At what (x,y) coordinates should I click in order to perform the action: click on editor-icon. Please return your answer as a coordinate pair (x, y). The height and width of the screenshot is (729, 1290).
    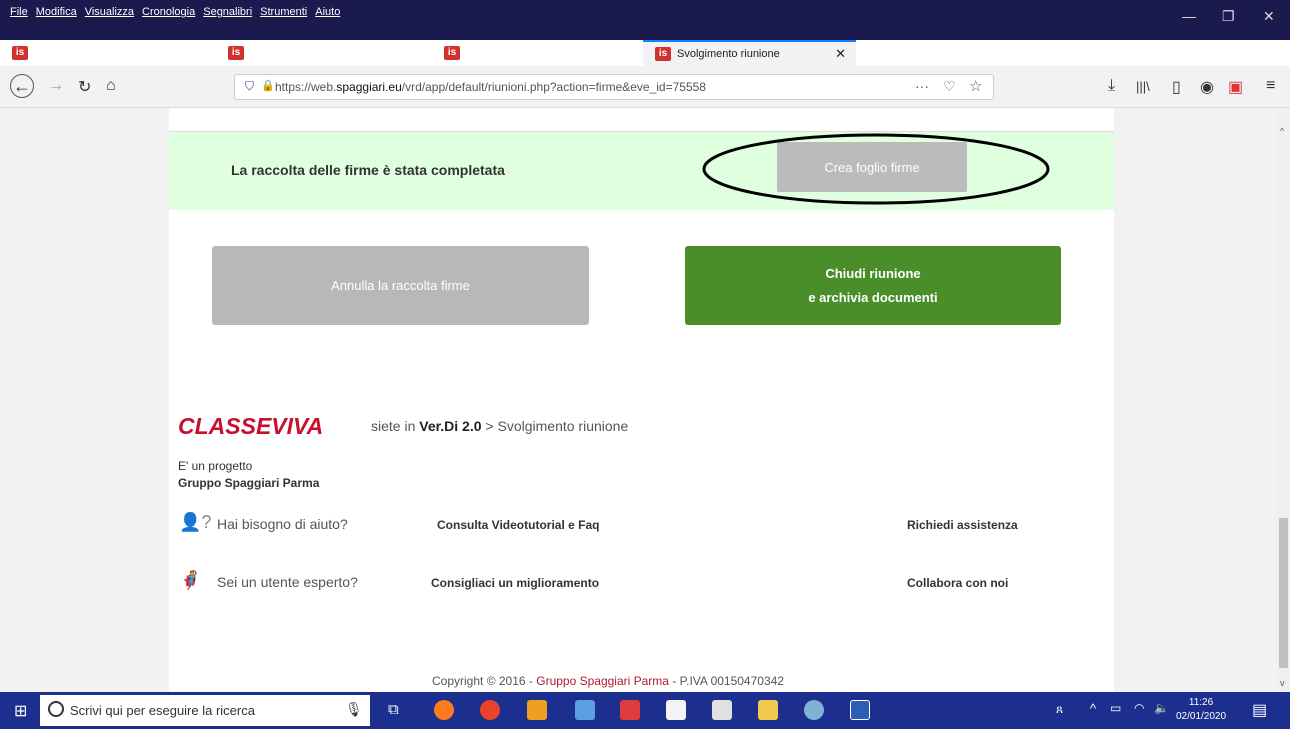
    Looking at the image, I should click on (585, 710).